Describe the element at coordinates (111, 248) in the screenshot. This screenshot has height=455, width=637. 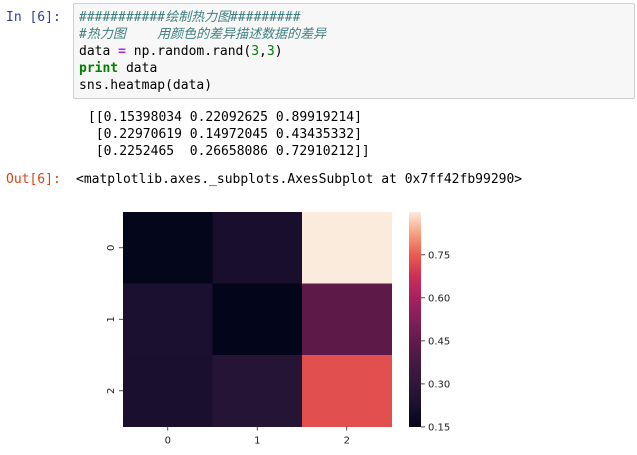
I see `y-tick-label: 0` at that location.